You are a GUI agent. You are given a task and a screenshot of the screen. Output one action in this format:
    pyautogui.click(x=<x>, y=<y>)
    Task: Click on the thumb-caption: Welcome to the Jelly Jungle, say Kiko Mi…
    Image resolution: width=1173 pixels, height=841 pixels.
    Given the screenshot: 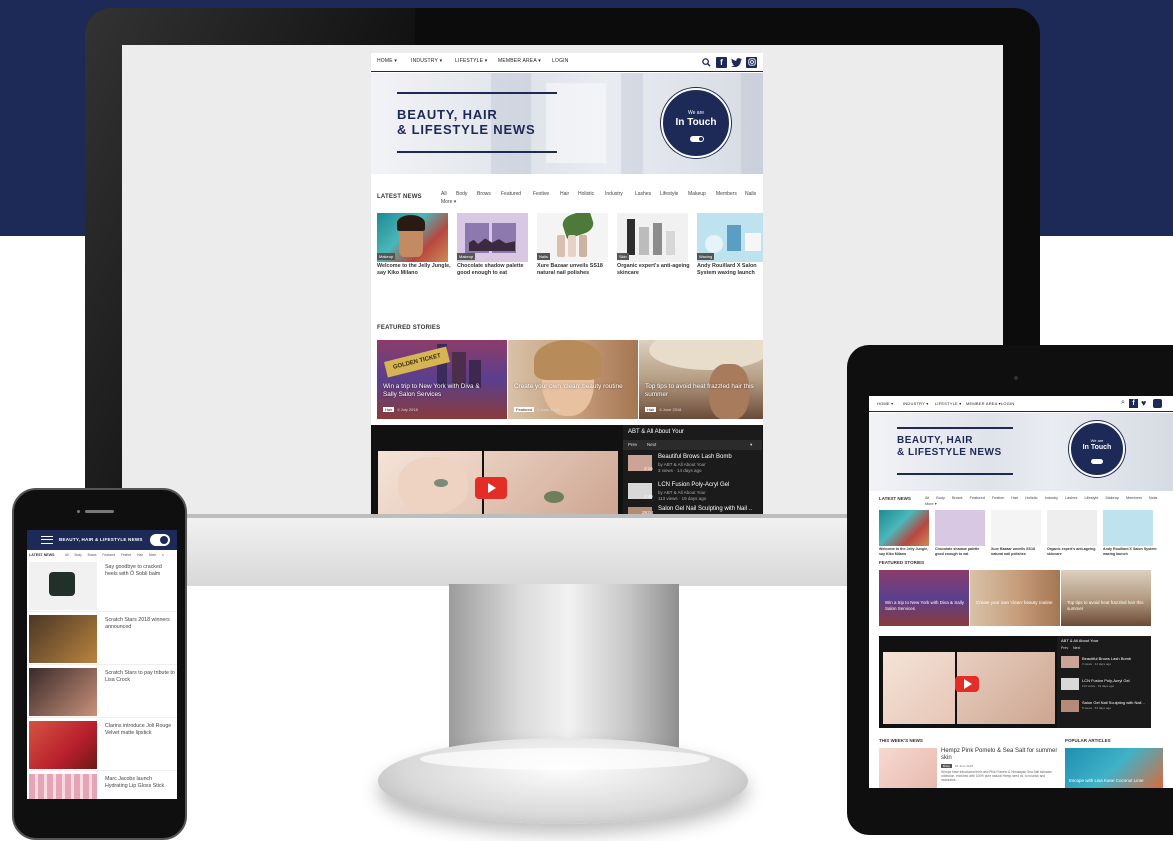 What is the action you would take?
    pyautogui.click(x=906, y=551)
    